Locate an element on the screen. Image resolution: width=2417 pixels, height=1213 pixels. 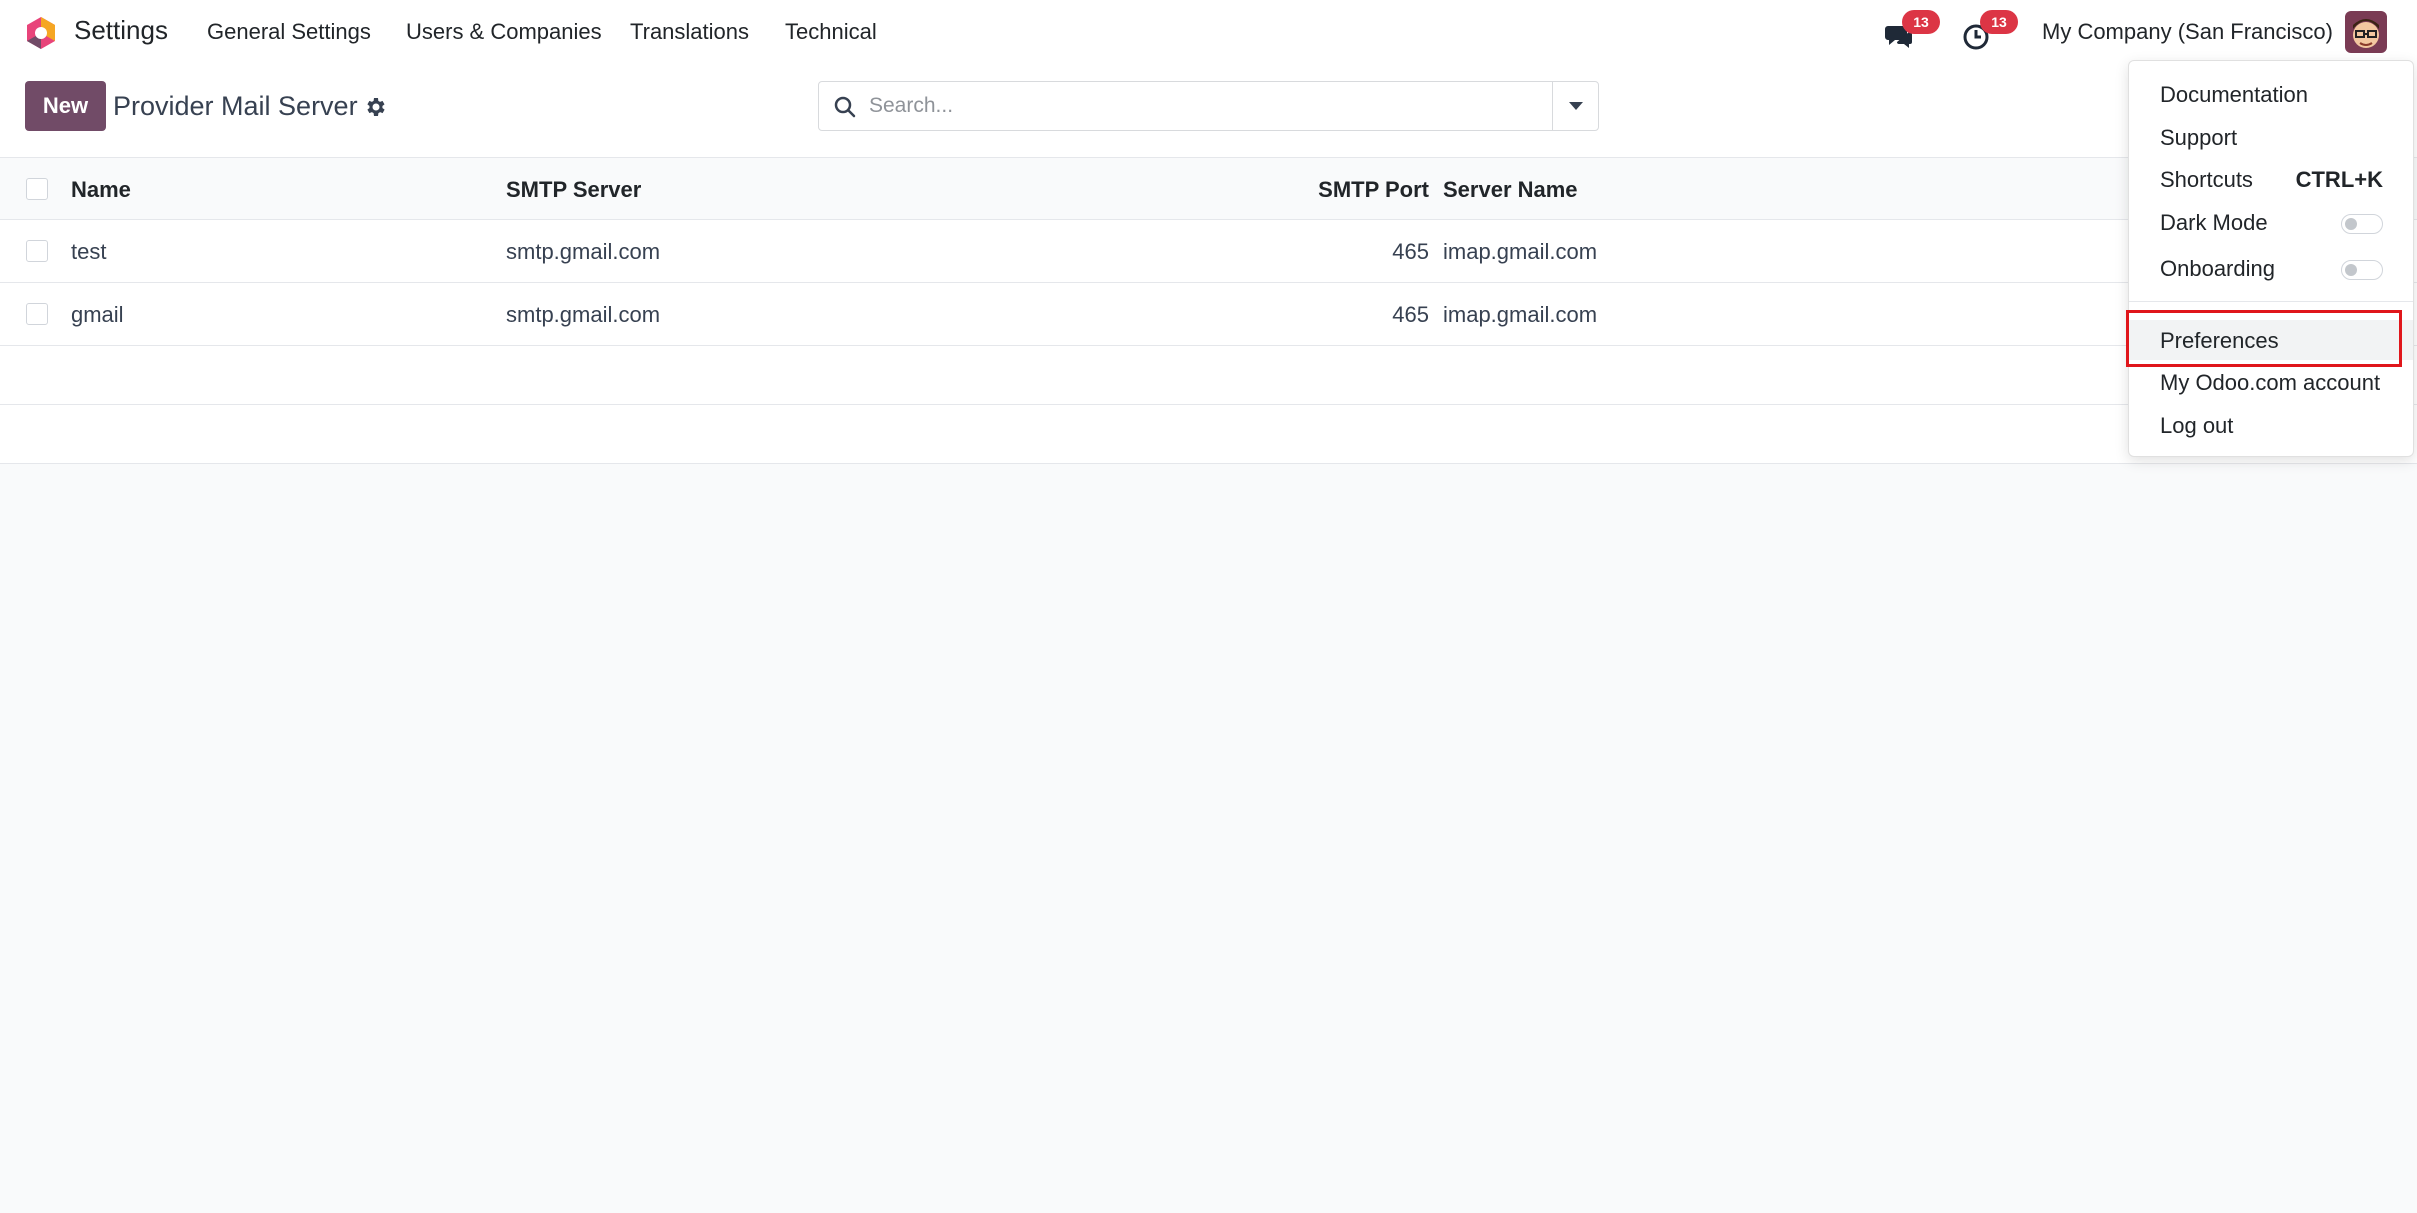
table-row: test smtp.gmail.com 465 imap.gmail.com is located at coordinates (1208, 251).